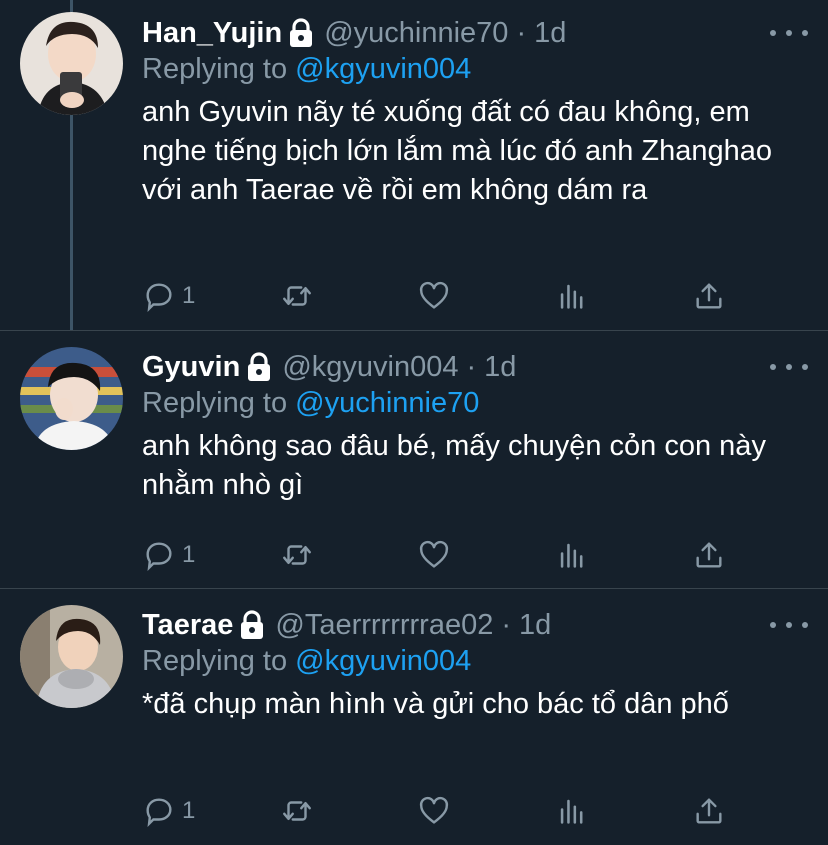  I want to click on user-handle: @kgyuvin004, so click(370, 367).